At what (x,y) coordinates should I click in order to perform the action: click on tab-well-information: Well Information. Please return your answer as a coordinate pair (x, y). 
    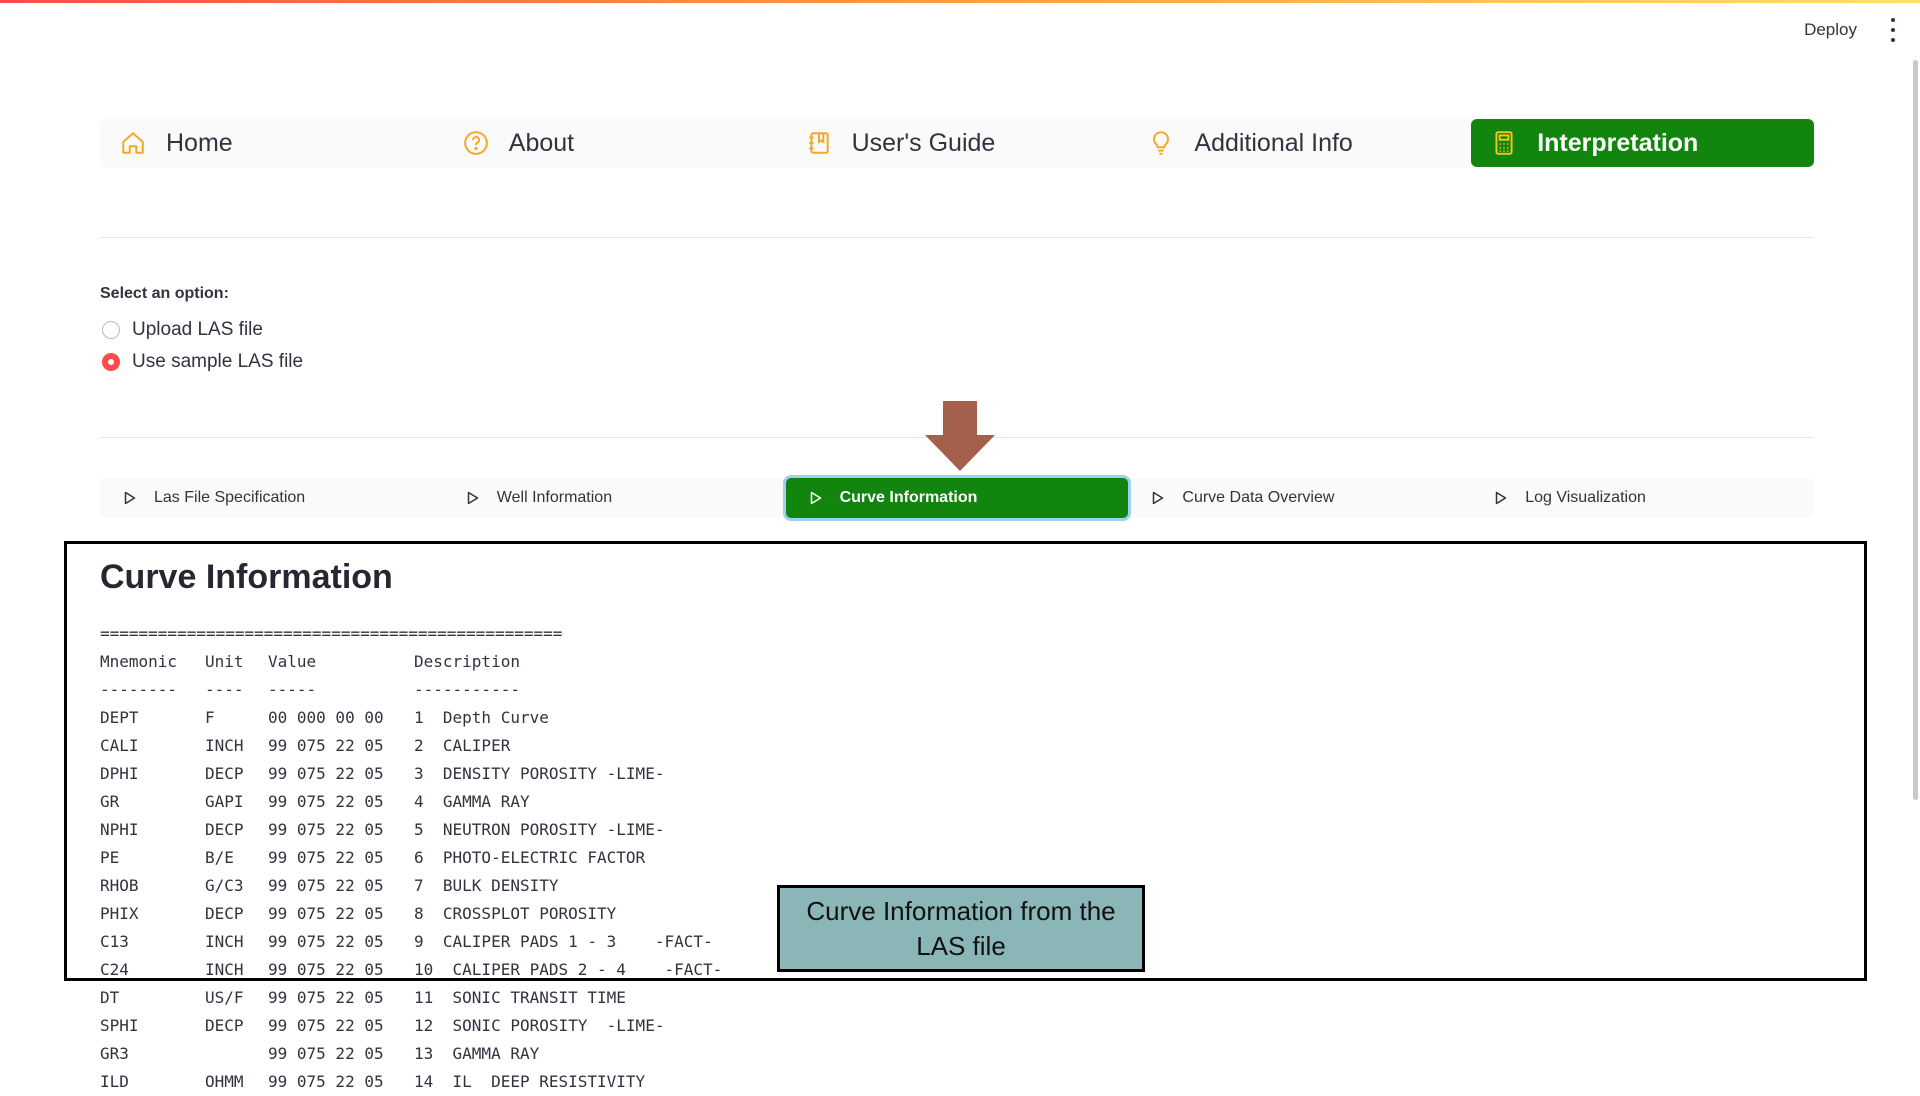
    Looking at the image, I should click on (614, 498).